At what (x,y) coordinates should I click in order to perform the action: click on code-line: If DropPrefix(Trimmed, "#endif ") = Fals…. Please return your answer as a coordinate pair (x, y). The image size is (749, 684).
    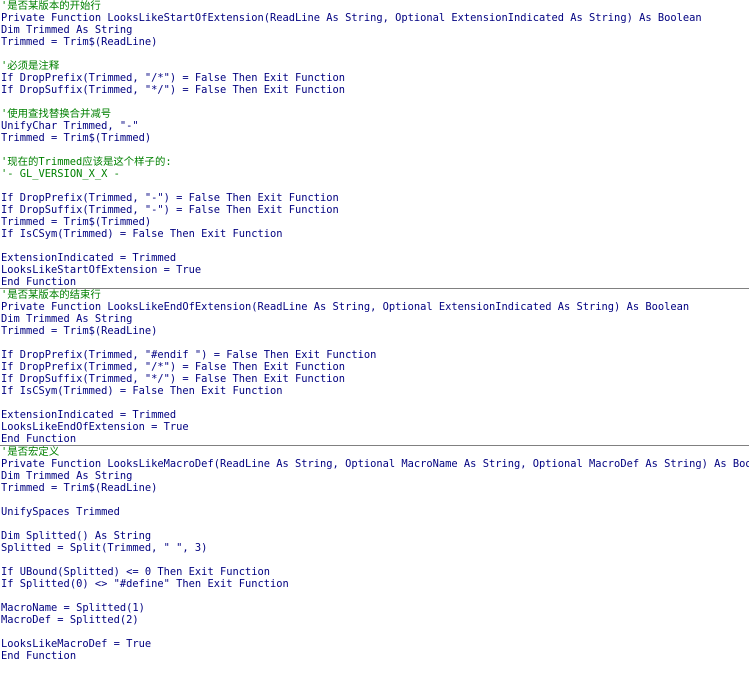
    Looking at the image, I should click on (189, 355).